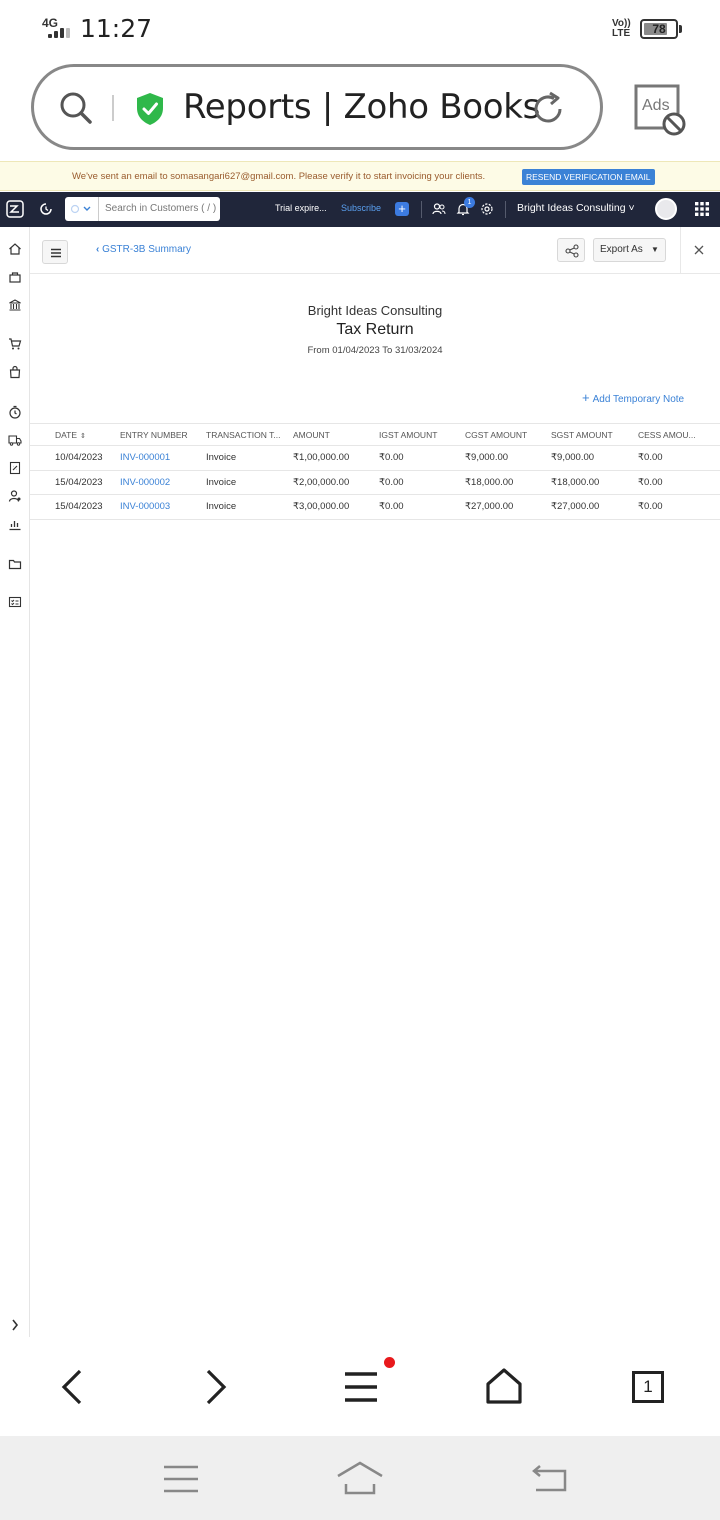  I want to click on address-bar: Reports | Zoho Books, so click(317, 107).